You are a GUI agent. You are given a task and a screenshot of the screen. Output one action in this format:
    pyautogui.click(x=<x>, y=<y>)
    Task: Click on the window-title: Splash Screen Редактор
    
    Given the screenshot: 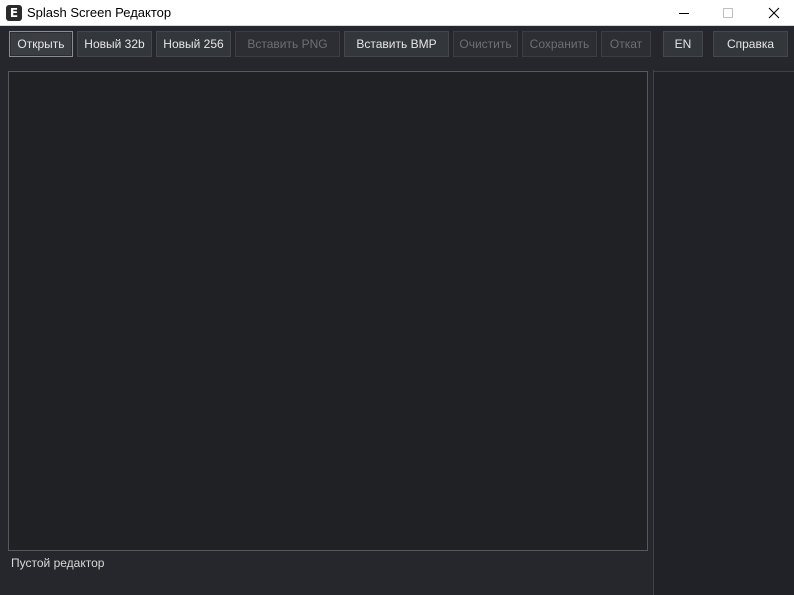 What is the action you would take?
    pyautogui.click(x=99, y=12)
    